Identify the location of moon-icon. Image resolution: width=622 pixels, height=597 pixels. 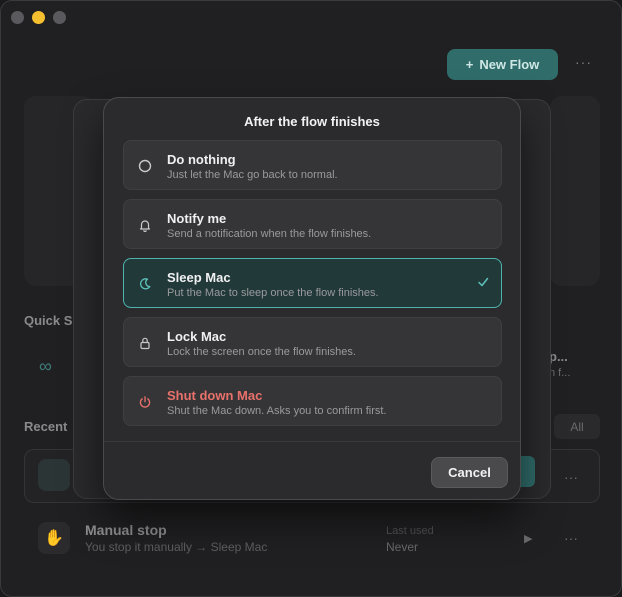
(145, 284).